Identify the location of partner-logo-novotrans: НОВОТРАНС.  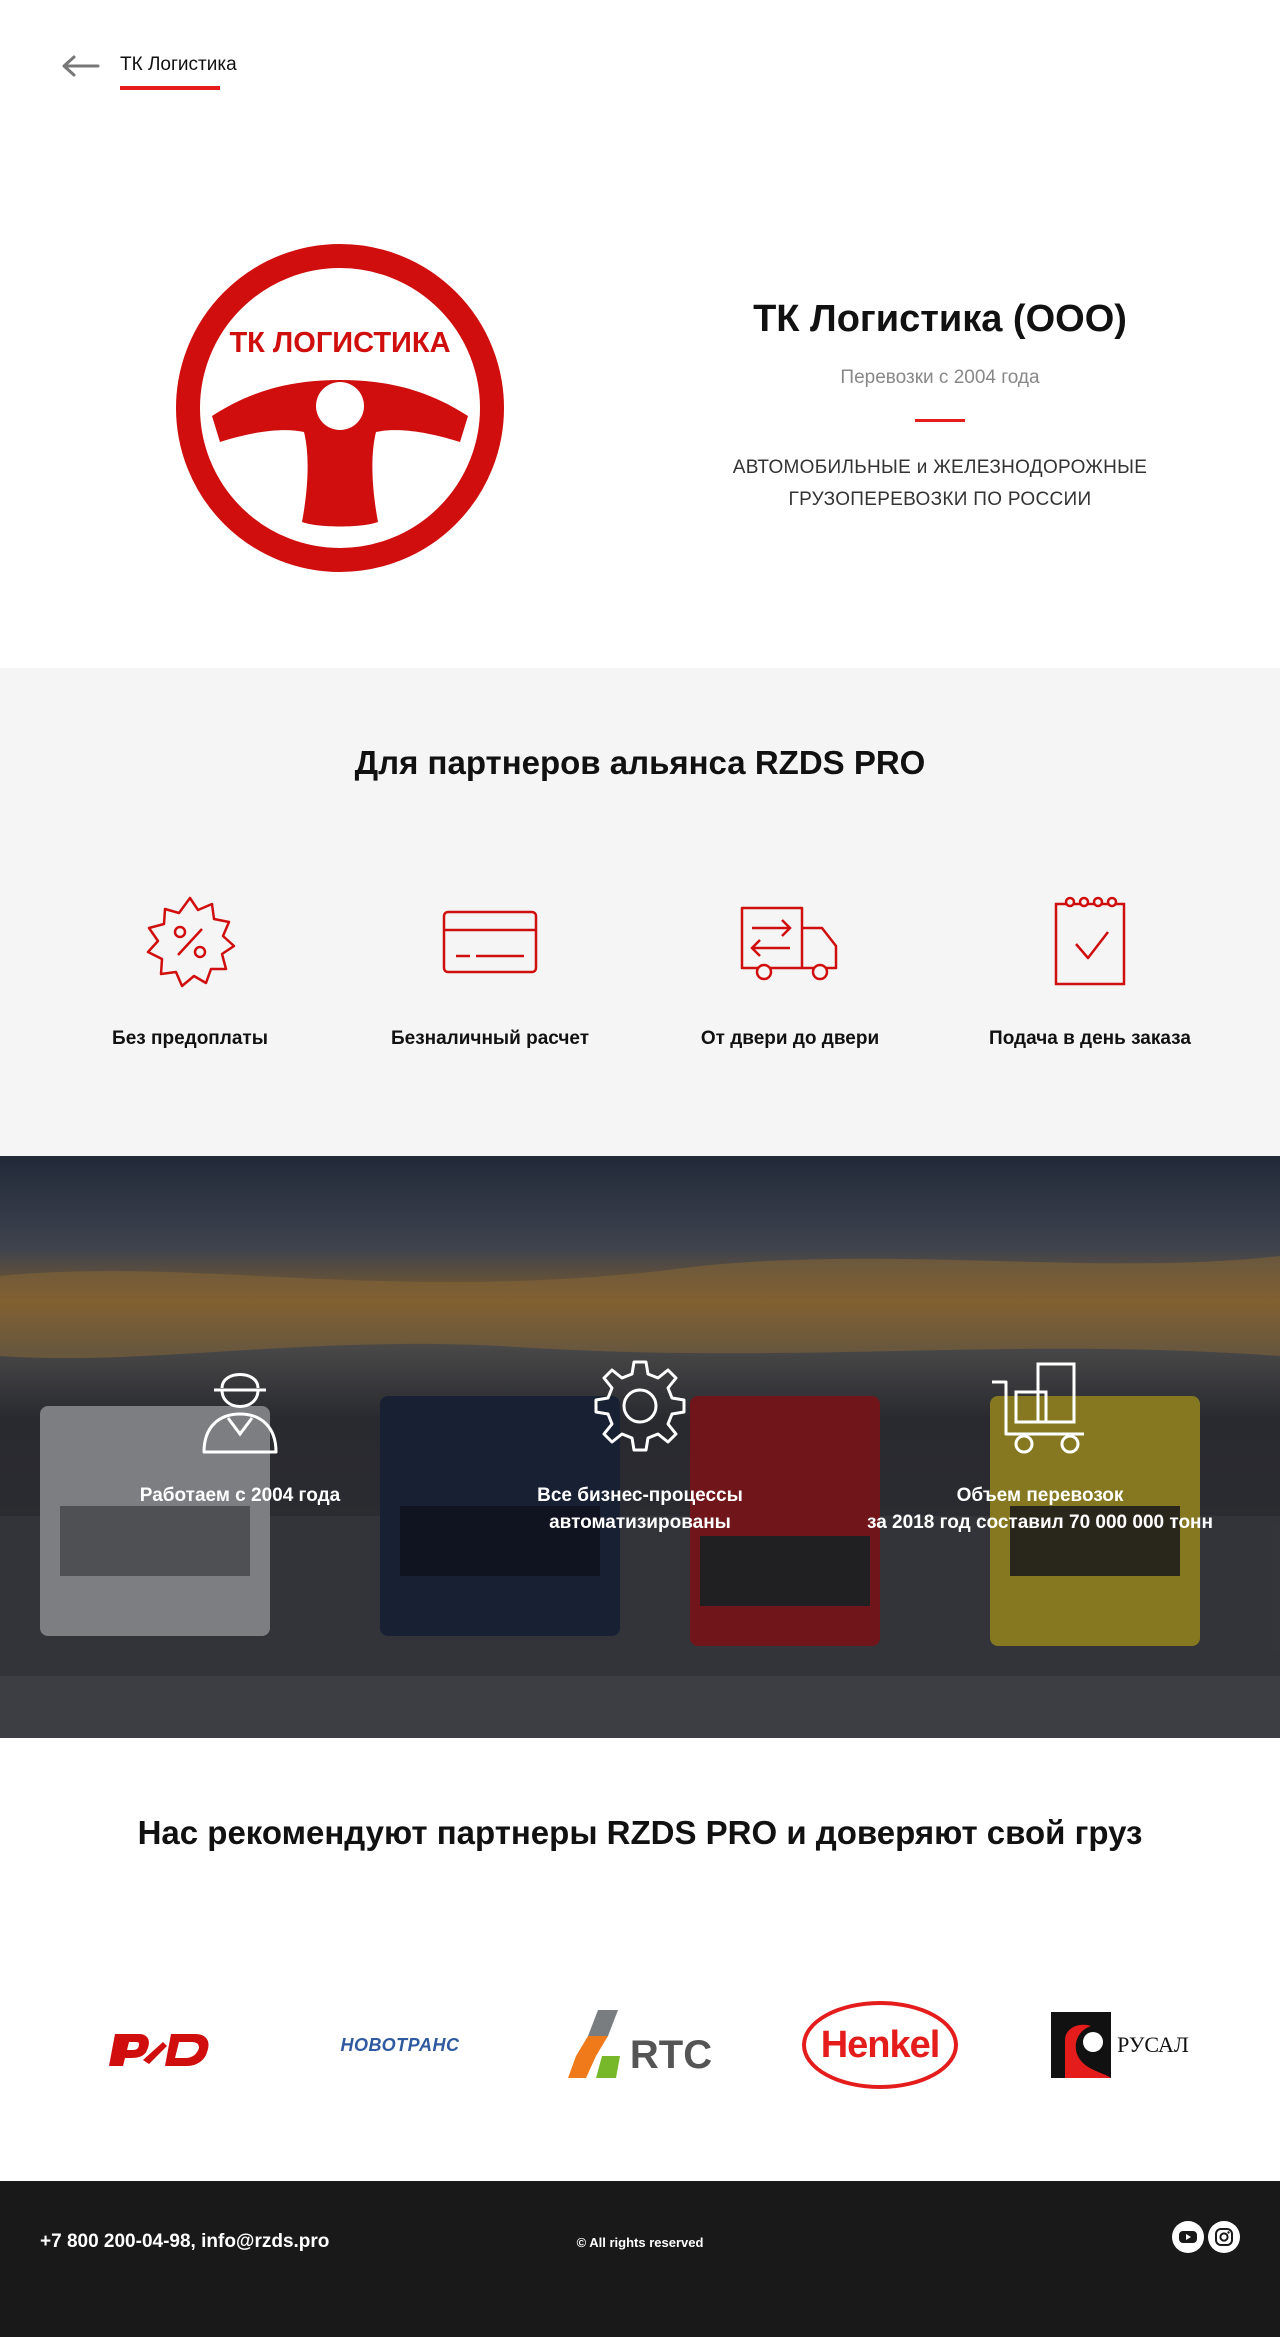
(400, 2045).